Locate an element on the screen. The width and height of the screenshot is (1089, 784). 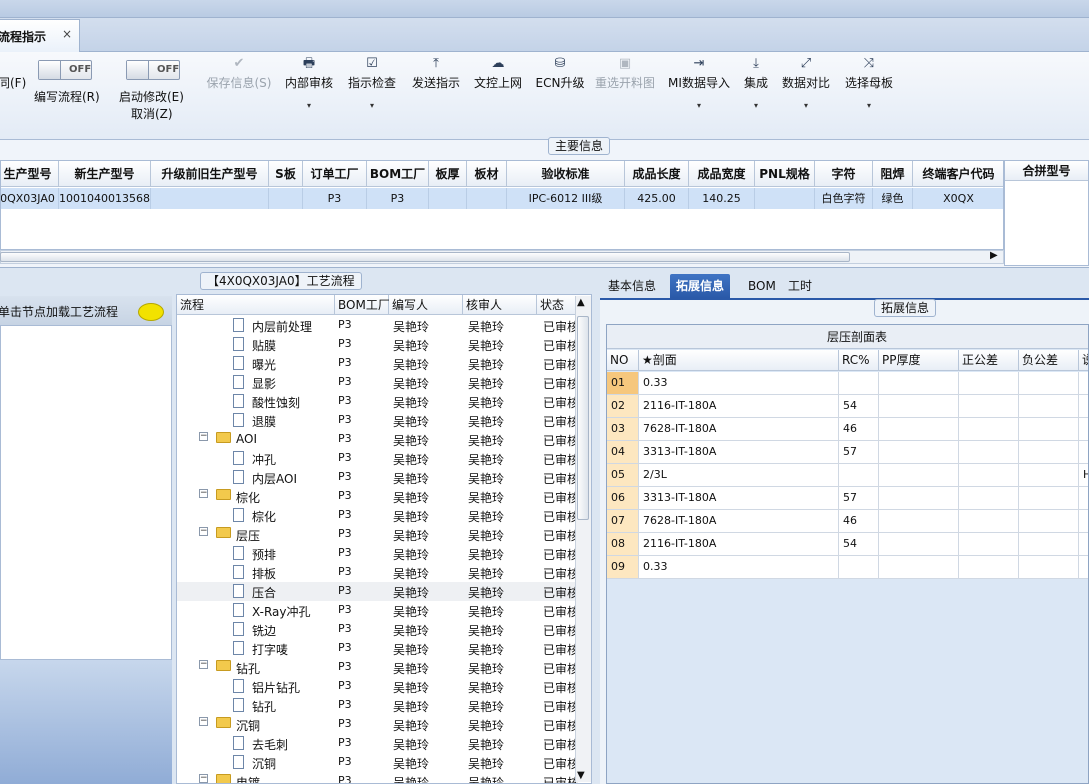
tree-col-header: BOM工厂 is located at coordinates (362, 305).